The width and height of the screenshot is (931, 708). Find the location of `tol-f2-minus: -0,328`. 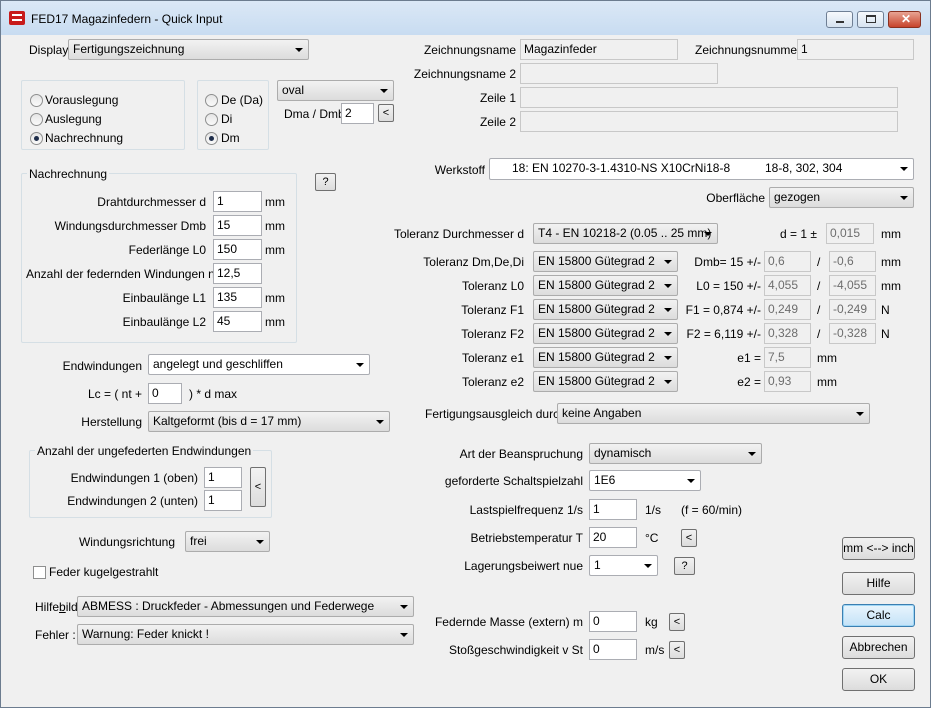

tol-f2-minus: -0,328 is located at coordinates (852, 333).